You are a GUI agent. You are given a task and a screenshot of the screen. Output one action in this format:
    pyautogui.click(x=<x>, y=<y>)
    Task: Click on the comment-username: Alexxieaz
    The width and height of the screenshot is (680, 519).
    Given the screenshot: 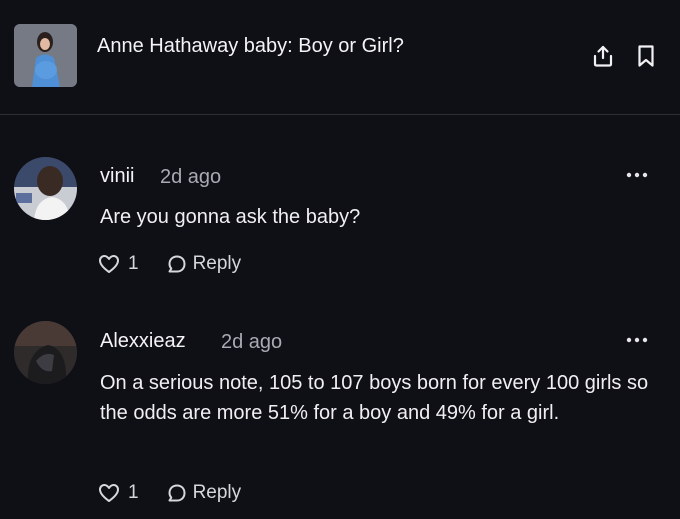 What is the action you would take?
    pyautogui.click(x=143, y=341)
    